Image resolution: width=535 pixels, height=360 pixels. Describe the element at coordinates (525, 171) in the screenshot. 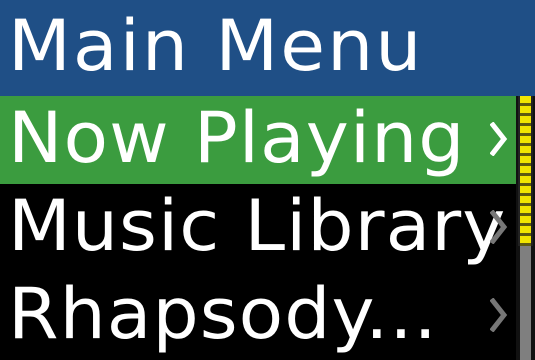

I see `scrollbar-thumb` at that location.